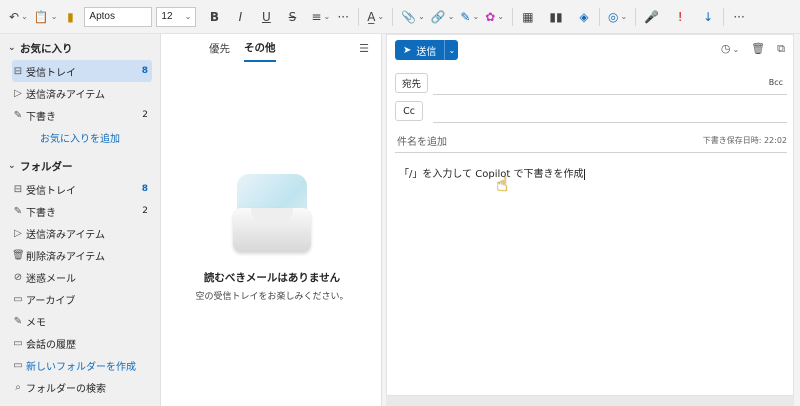 This screenshot has width=800, height=406. I want to click on inbox-tabs: 優先 その他 ☰, so click(271, 48).